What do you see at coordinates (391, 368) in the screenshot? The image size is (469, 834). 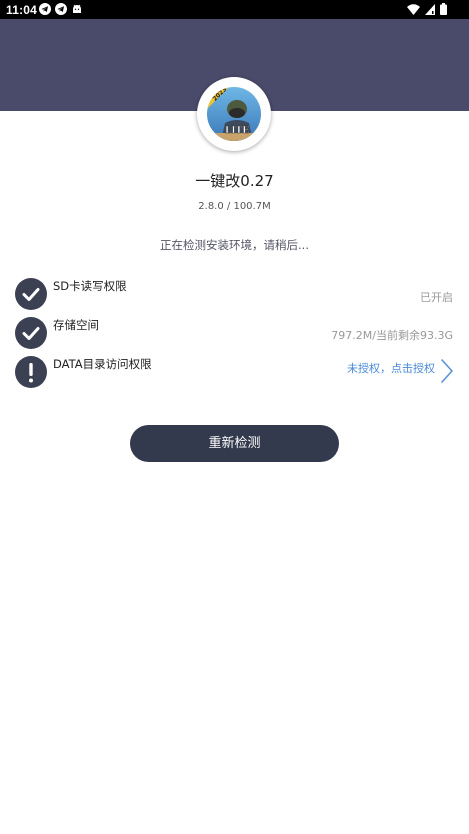 I see `authorize-link: 未授权，点击授权` at bounding box center [391, 368].